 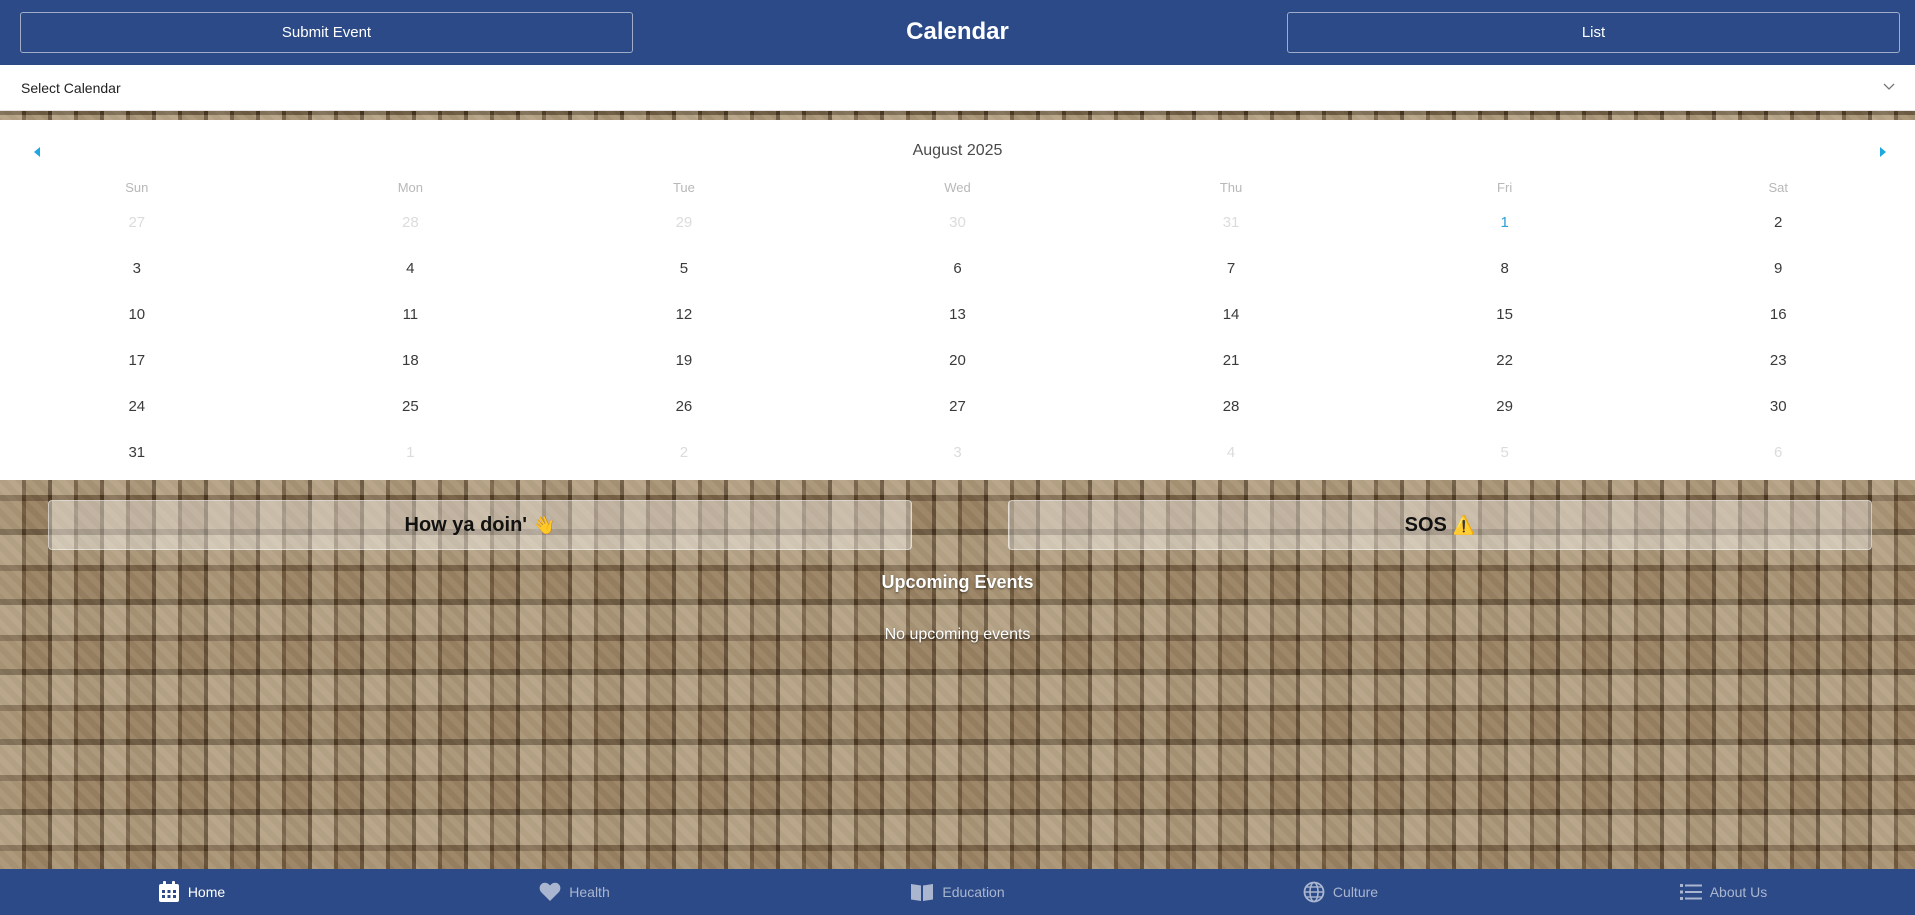 What do you see at coordinates (544, 524) in the screenshot?
I see `waving-hand-icon: 👋` at bounding box center [544, 524].